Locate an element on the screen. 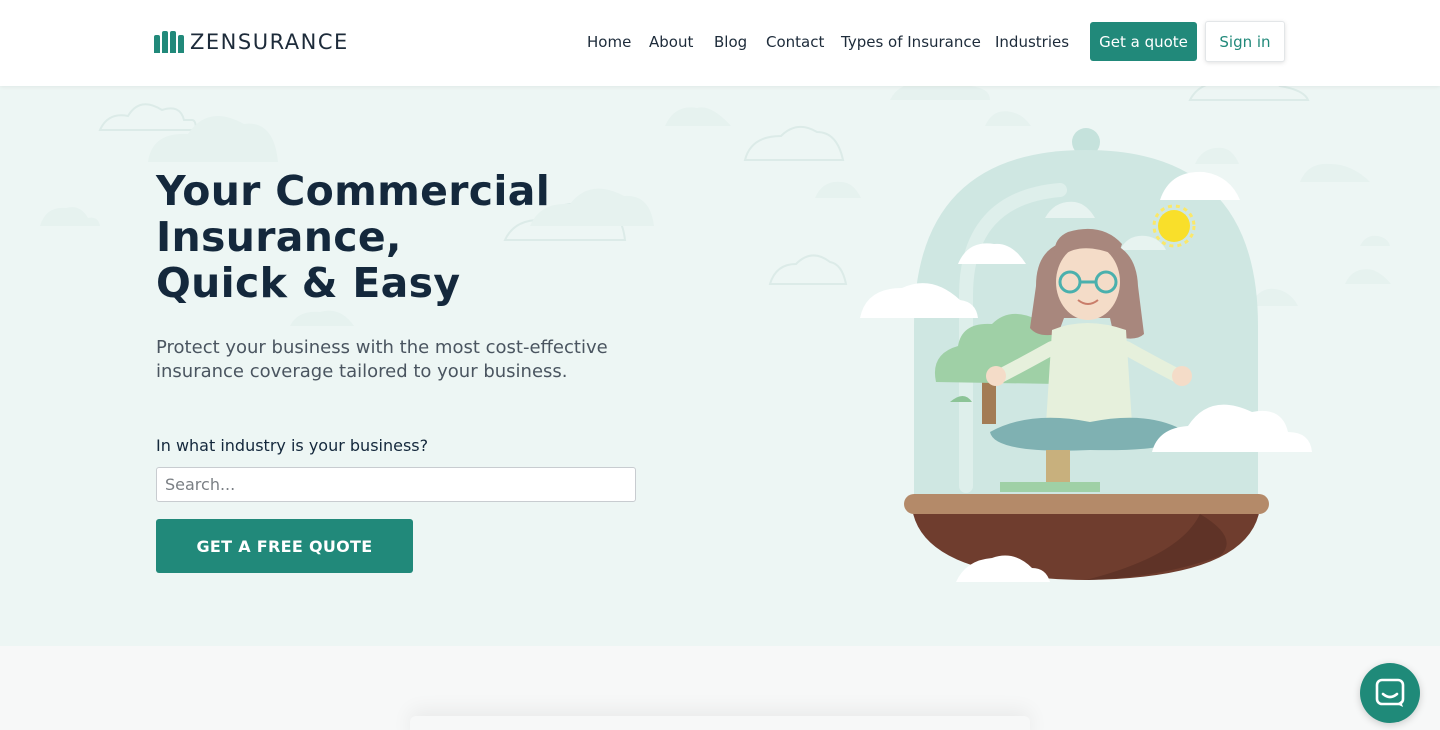 The image size is (1440, 730). chat-icon is located at coordinates (1390, 692).